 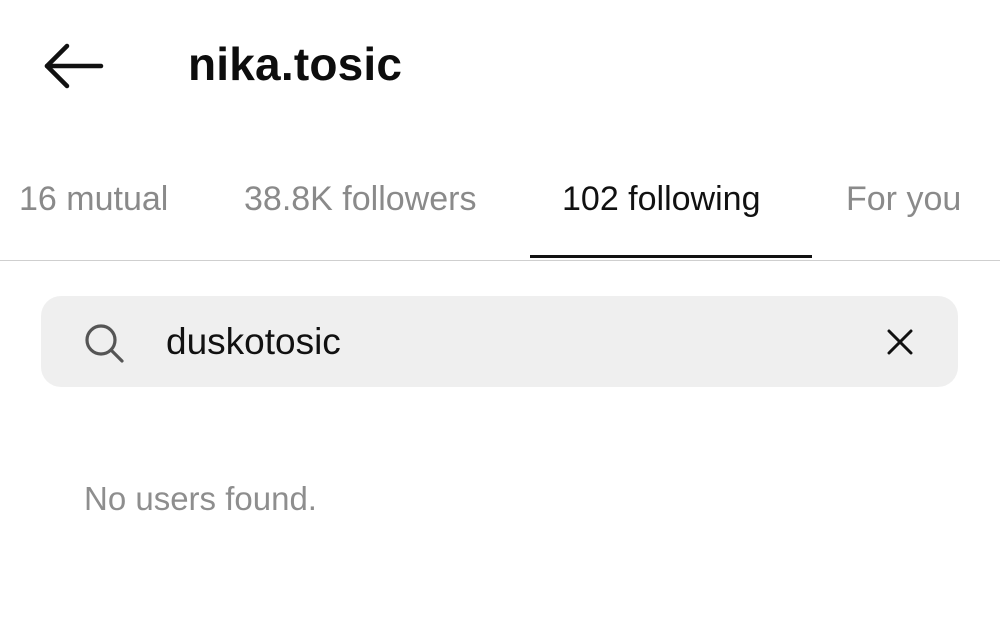 I want to click on close-icon, so click(x=900, y=342).